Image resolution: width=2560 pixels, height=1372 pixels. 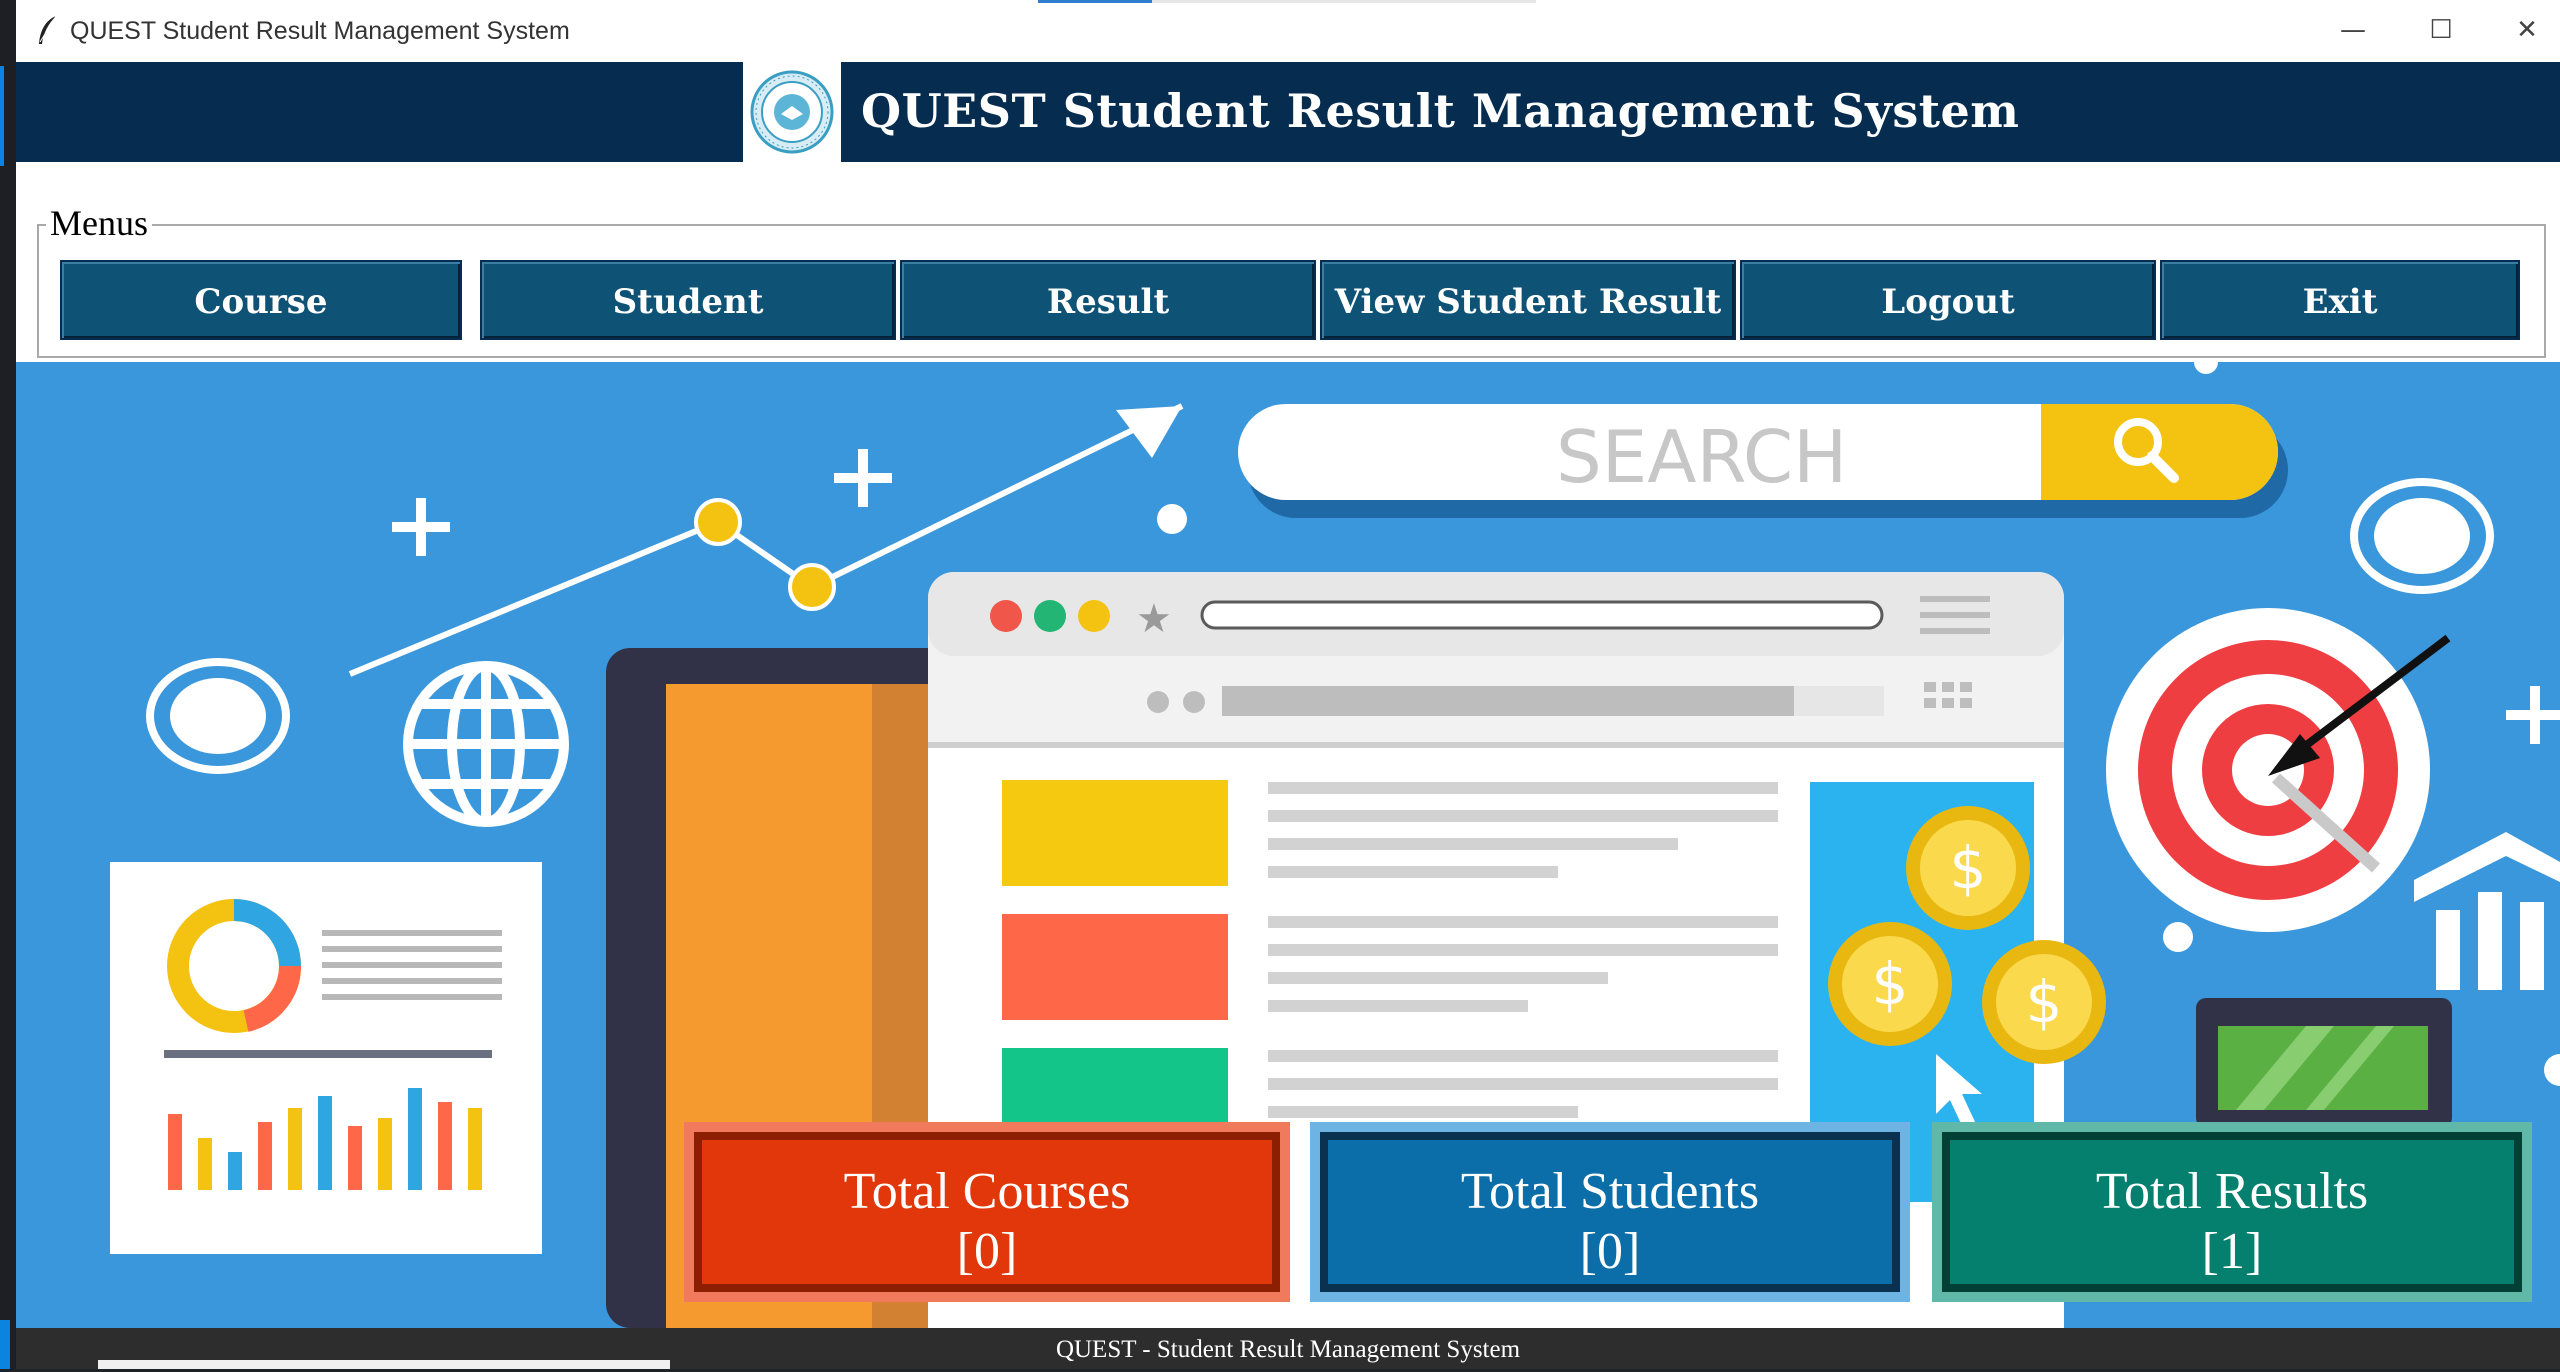 I want to click on exit-button: Exit, so click(x=2340, y=300).